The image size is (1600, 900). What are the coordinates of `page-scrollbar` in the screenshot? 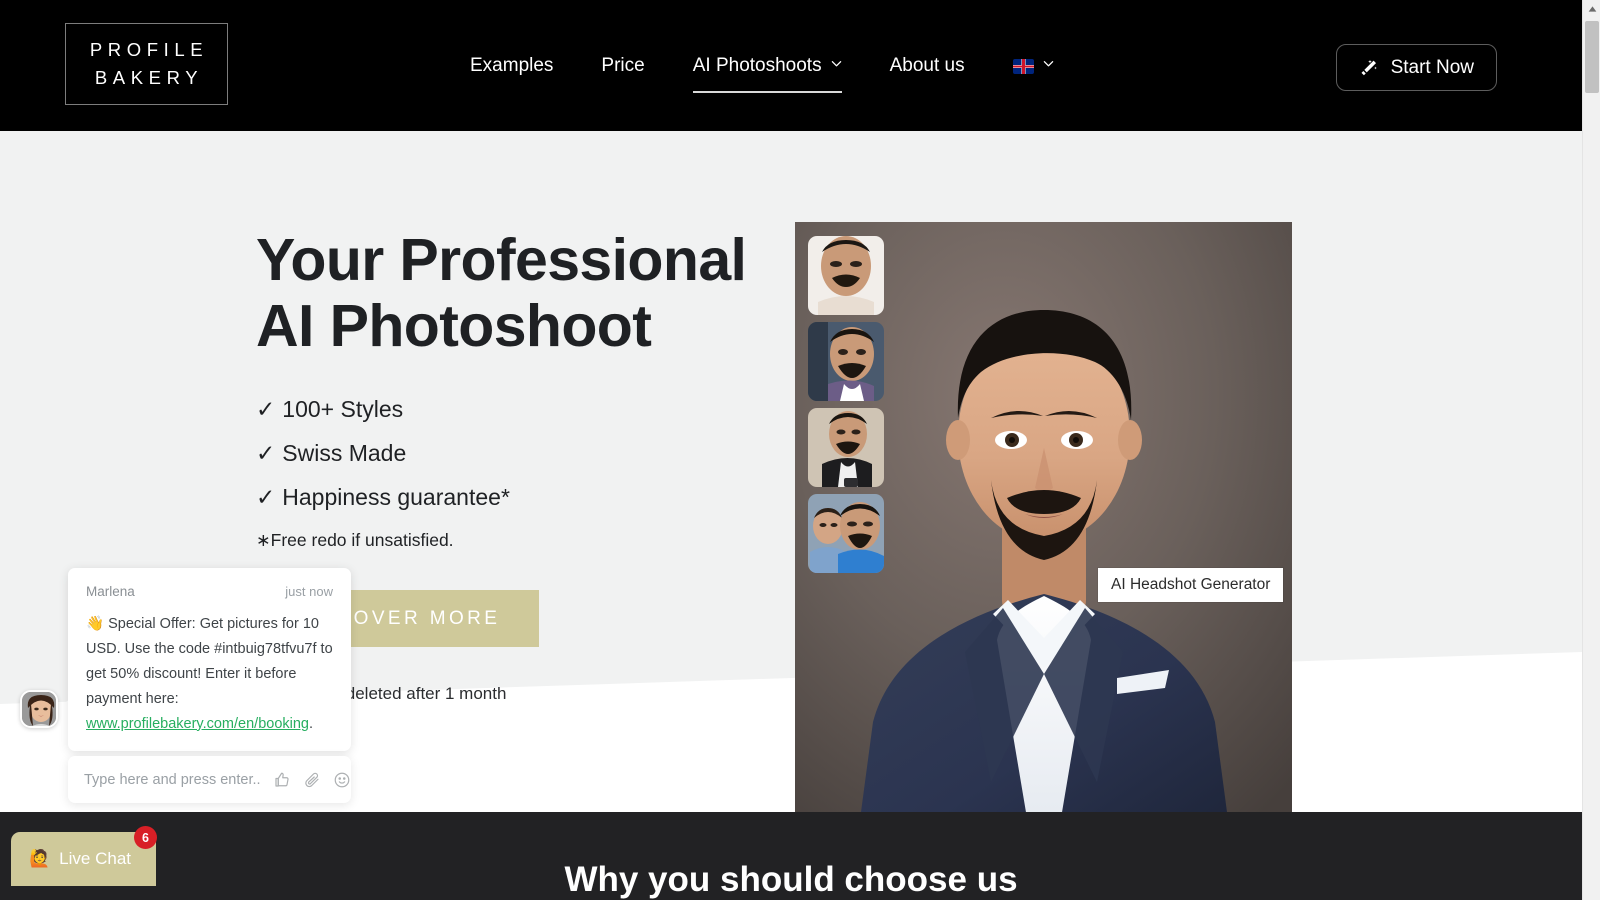 It's located at (1591, 450).